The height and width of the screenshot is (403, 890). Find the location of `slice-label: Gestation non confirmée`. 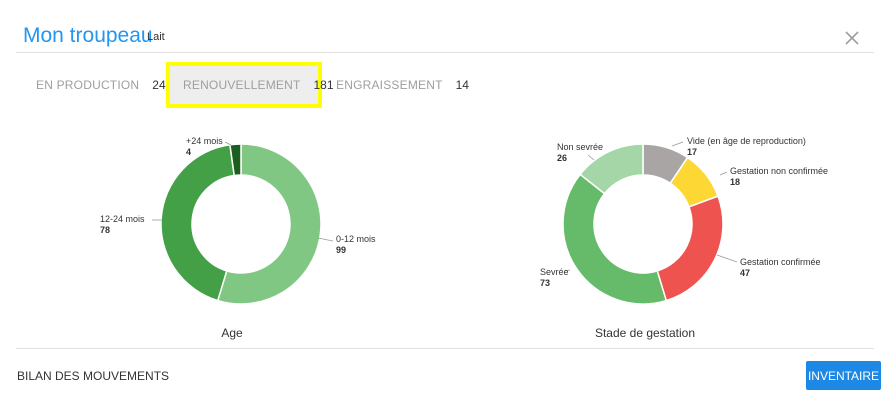

slice-label: Gestation non confirmée is located at coordinates (779, 171).